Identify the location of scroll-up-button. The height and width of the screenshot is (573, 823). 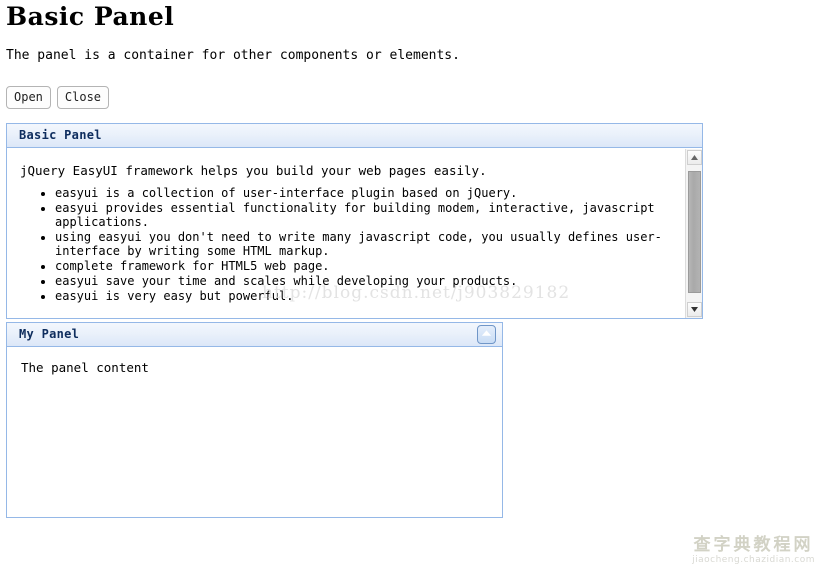
(694, 157).